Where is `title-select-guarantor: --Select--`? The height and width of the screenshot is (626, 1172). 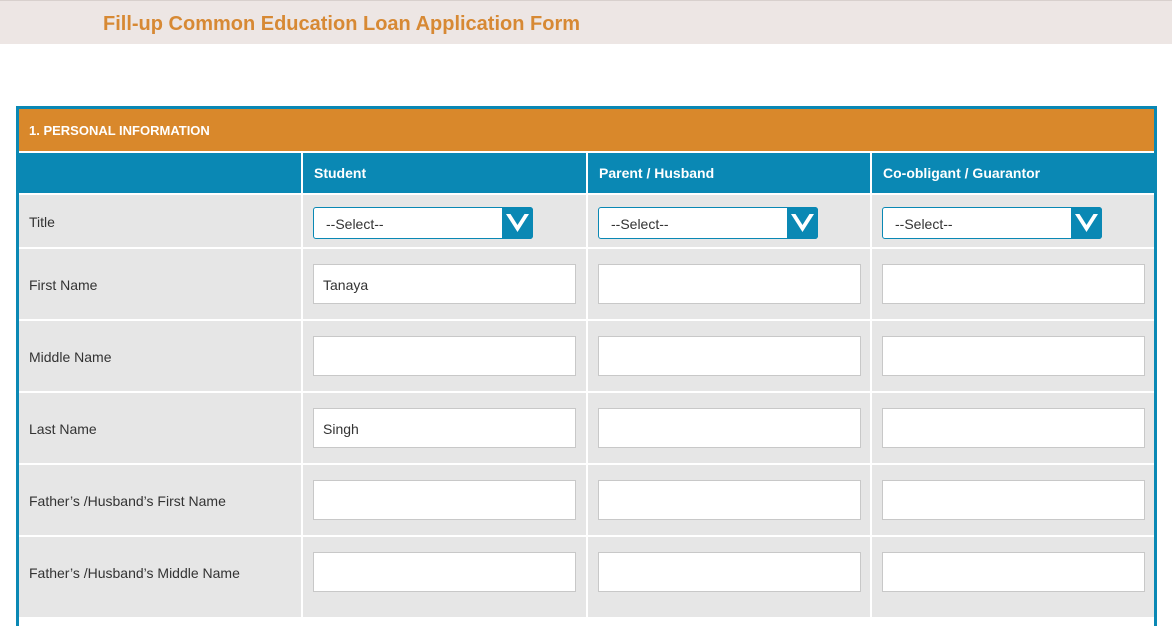 title-select-guarantor: --Select-- is located at coordinates (992, 223).